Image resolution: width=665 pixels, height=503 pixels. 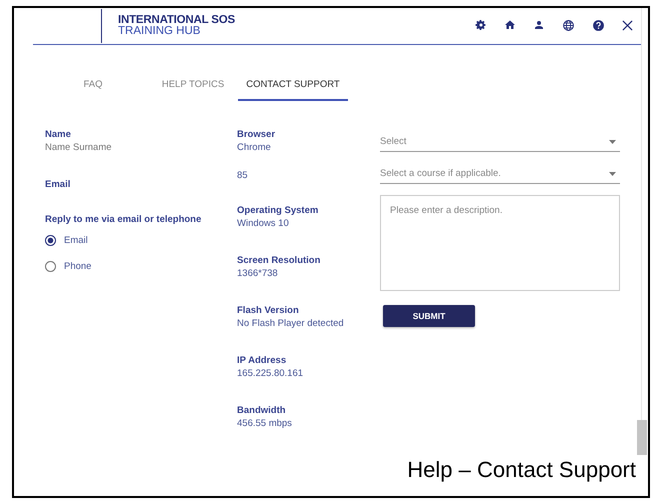 I want to click on person-icon, so click(x=539, y=25).